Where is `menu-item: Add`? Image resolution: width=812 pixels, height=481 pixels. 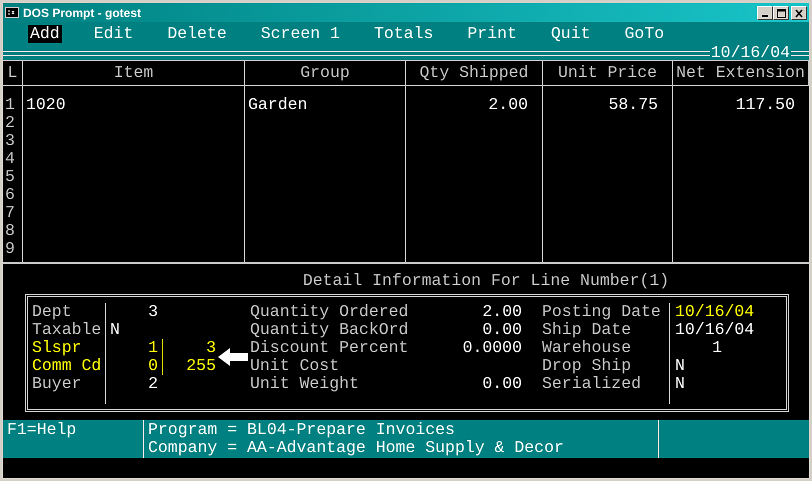 menu-item: Add is located at coordinates (45, 34).